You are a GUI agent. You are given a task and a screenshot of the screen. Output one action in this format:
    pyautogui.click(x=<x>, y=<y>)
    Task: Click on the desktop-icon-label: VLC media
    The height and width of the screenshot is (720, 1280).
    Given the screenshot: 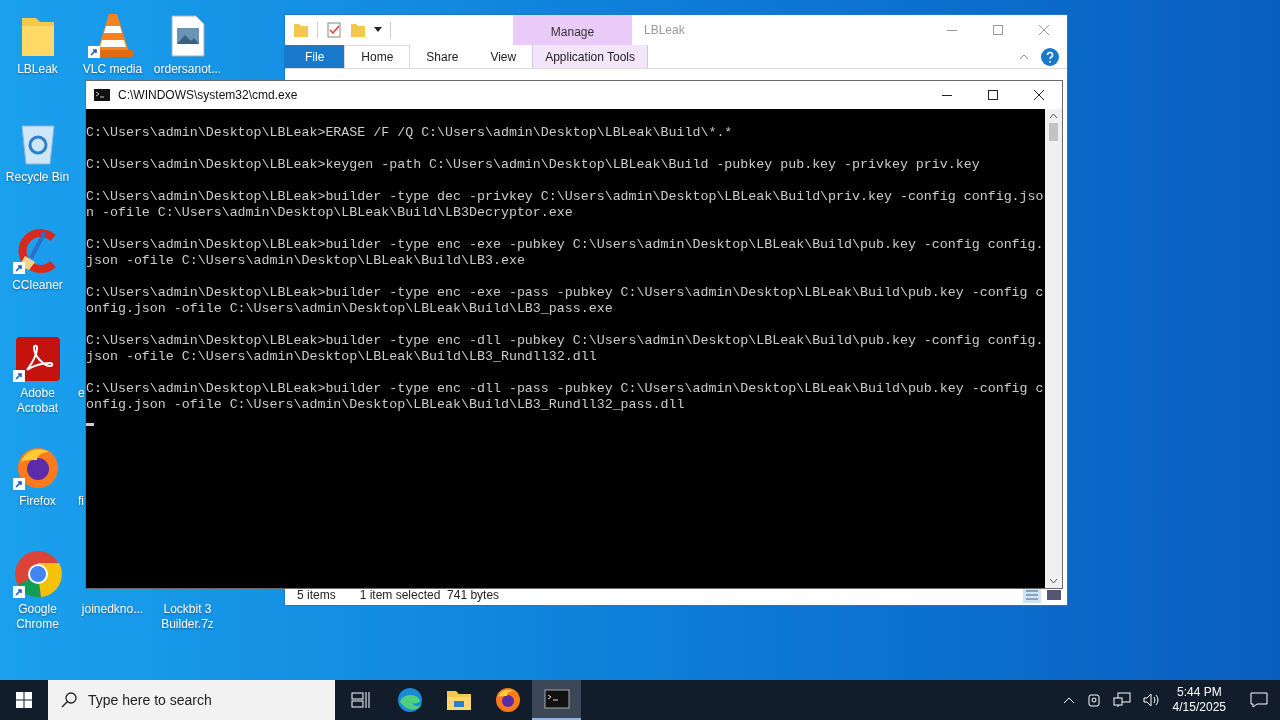 What is the action you would take?
    pyautogui.click(x=112, y=69)
    